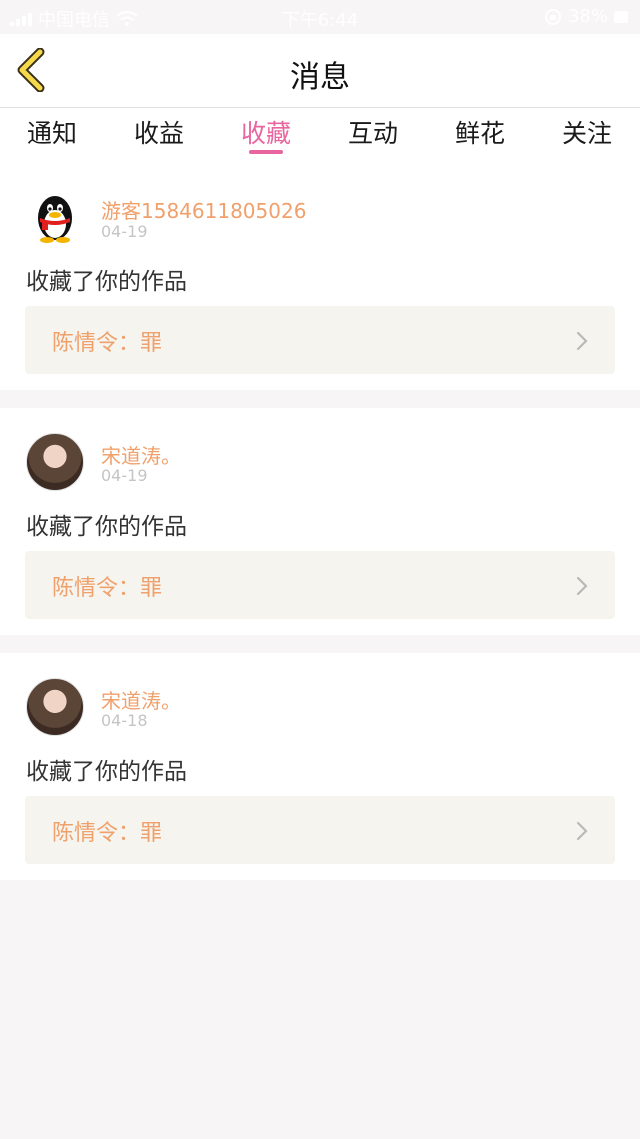 This screenshot has width=640, height=1139. I want to click on status-bar: 中国电信 下午6:44 38%, so click(320, 17).